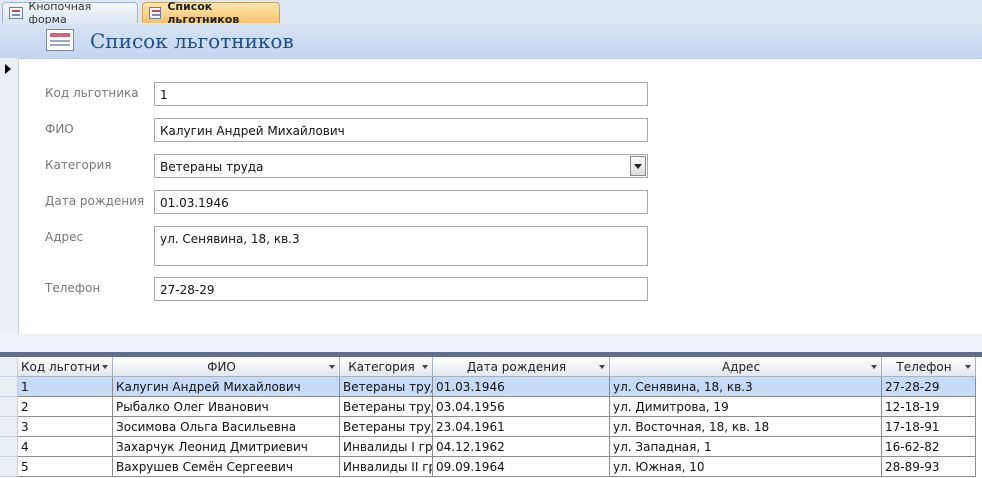  Describe the element at coordinates (746, 407) in the screenshot. I see `table-cell: ул. Димитрова, 19` at that location.